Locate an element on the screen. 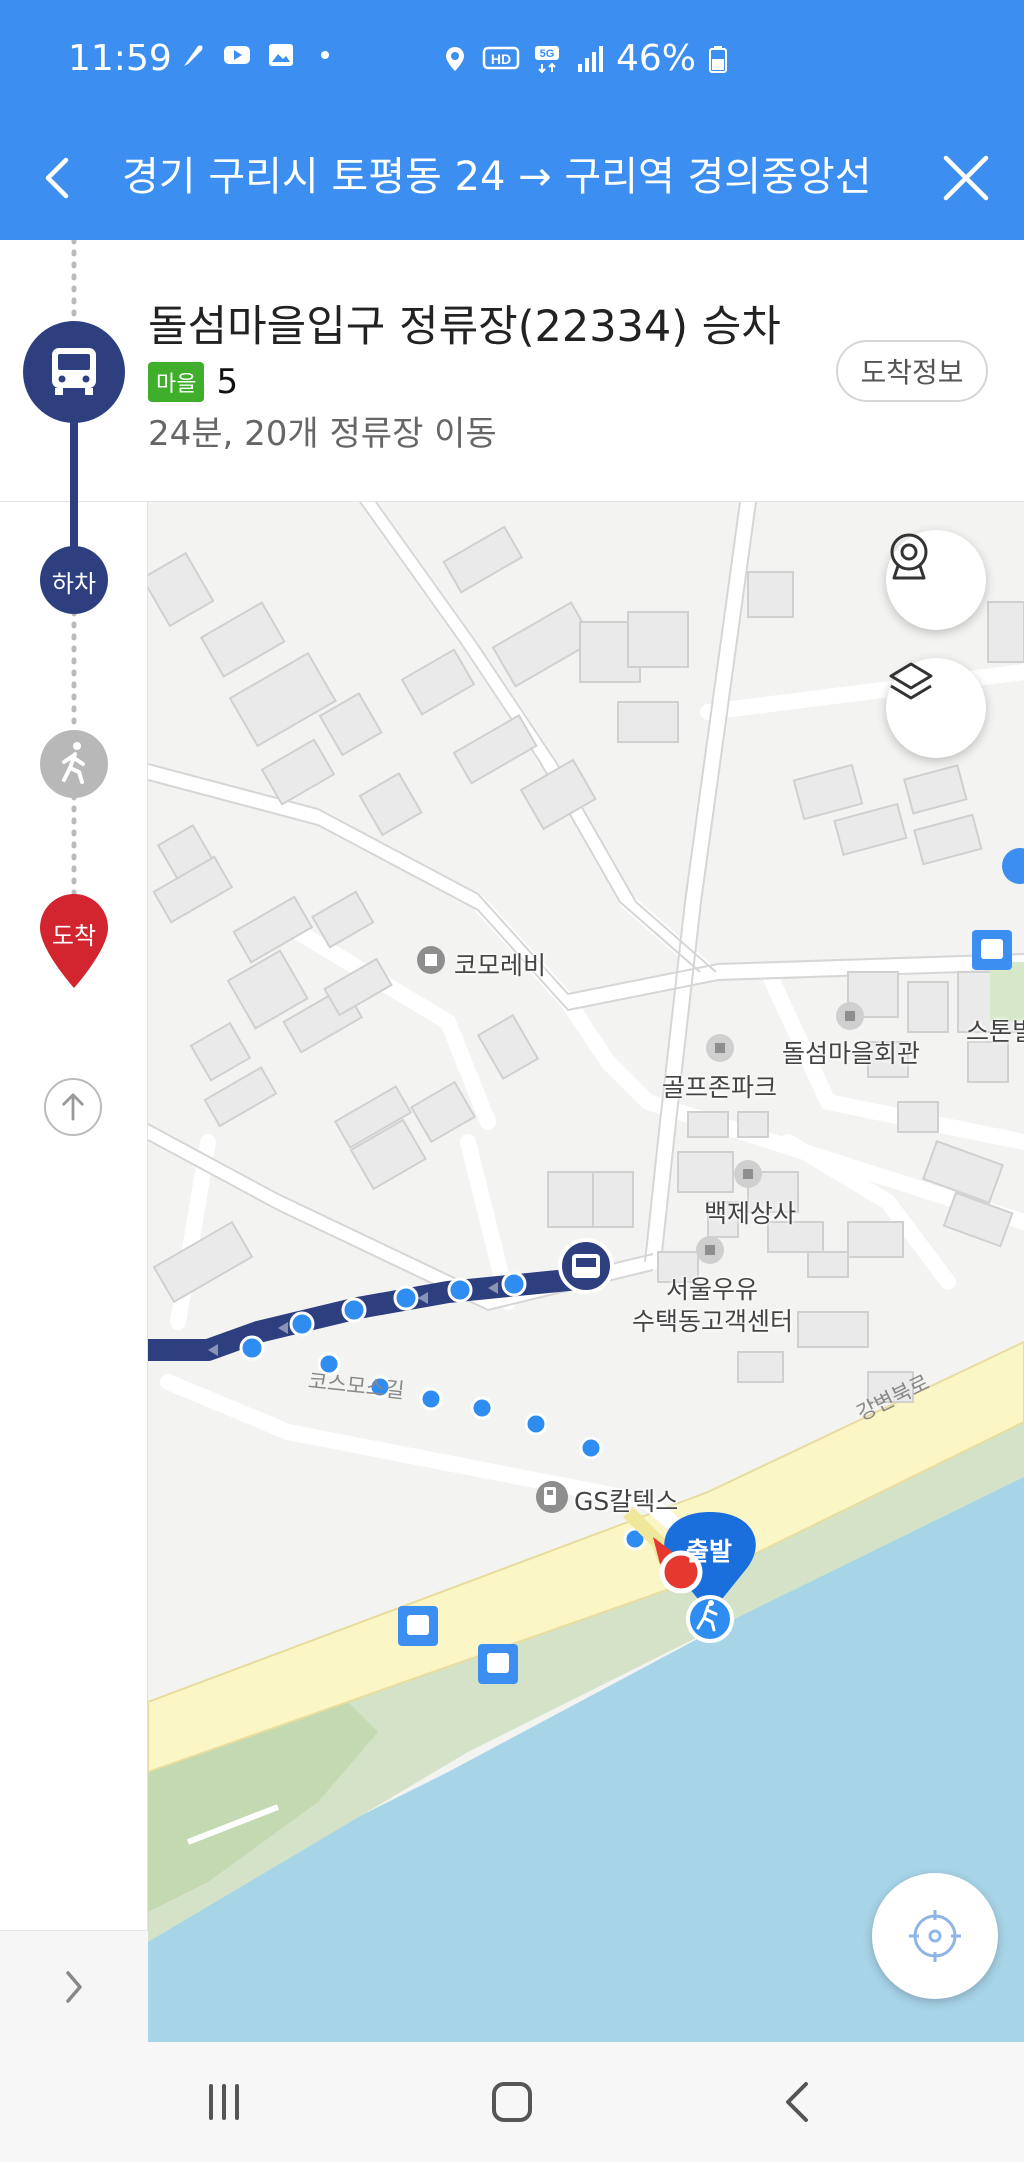 This screenshot has height=2162, width=1024. layers-icon is located at coordinates (911, 681).